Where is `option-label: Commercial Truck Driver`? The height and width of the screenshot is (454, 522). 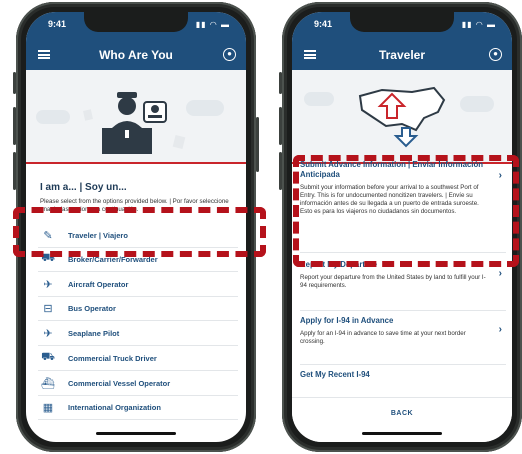 option-label: Commercial Truck Driver is located at coordinates (112, 358).